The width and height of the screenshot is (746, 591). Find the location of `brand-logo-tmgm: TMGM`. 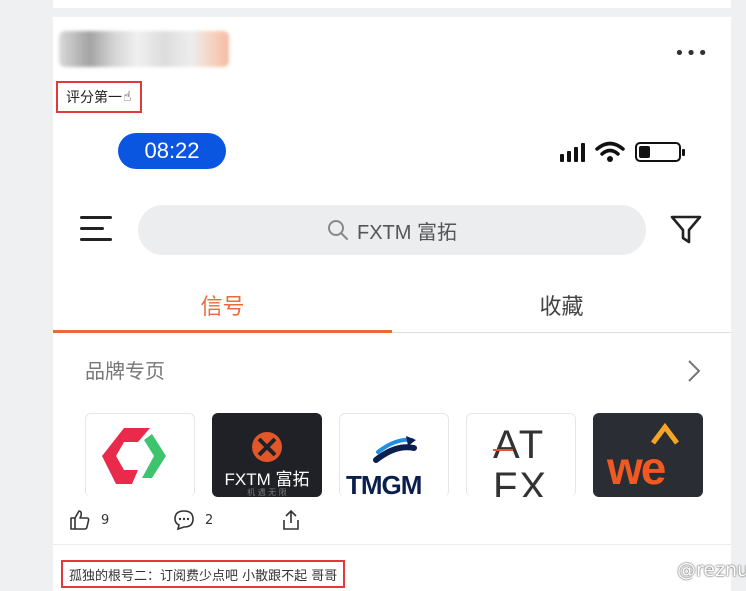

brand-logo-tmgm: TMGM is located at coordinates (394, 455).